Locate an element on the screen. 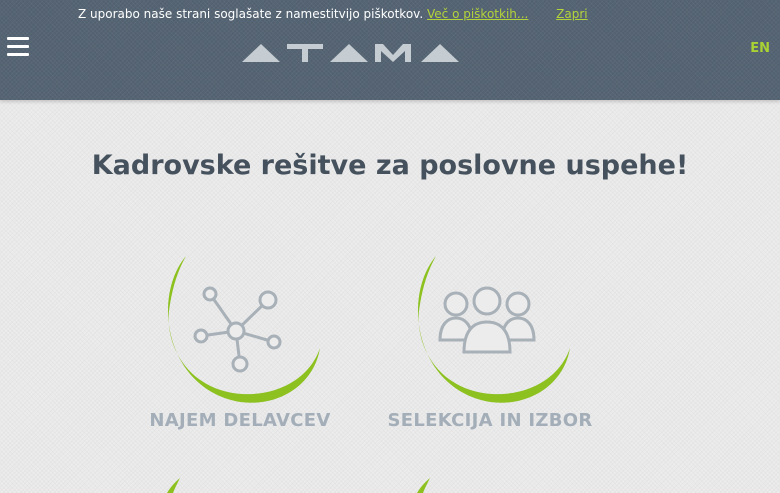 The width and height of the screenshot is (780, 493). people-group-icon is located at coordinates (487, 320).